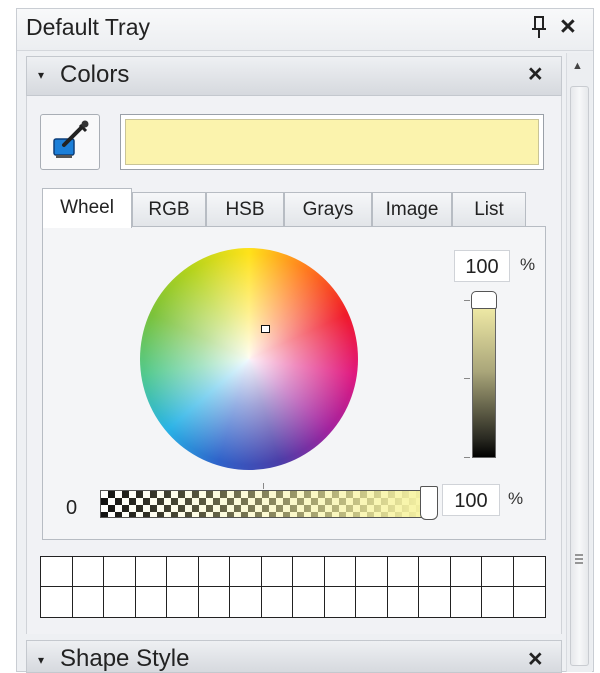 The height and width of the screenshot is (673, 600). What do you see at coordinates (568, 26) in the screenshot?
I see `tray-close-button: ×` at bounding box center [568, 26].